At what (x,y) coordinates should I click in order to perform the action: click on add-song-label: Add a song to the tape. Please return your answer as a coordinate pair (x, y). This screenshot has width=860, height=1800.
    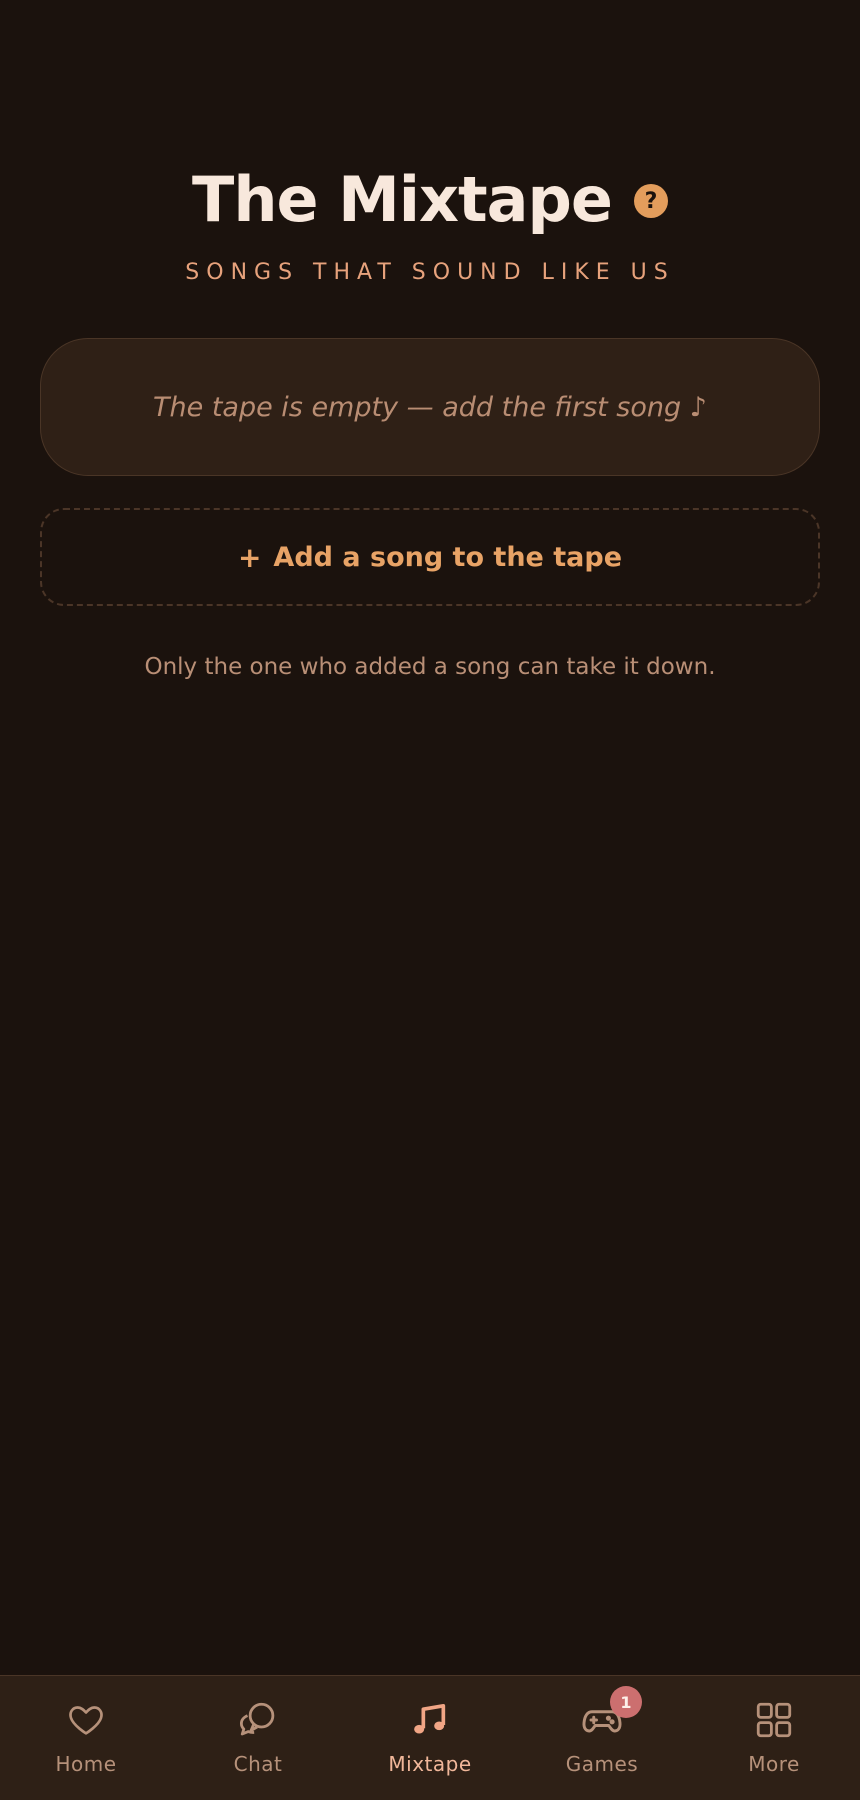
    Looking at the image, I should click on (448, 557).